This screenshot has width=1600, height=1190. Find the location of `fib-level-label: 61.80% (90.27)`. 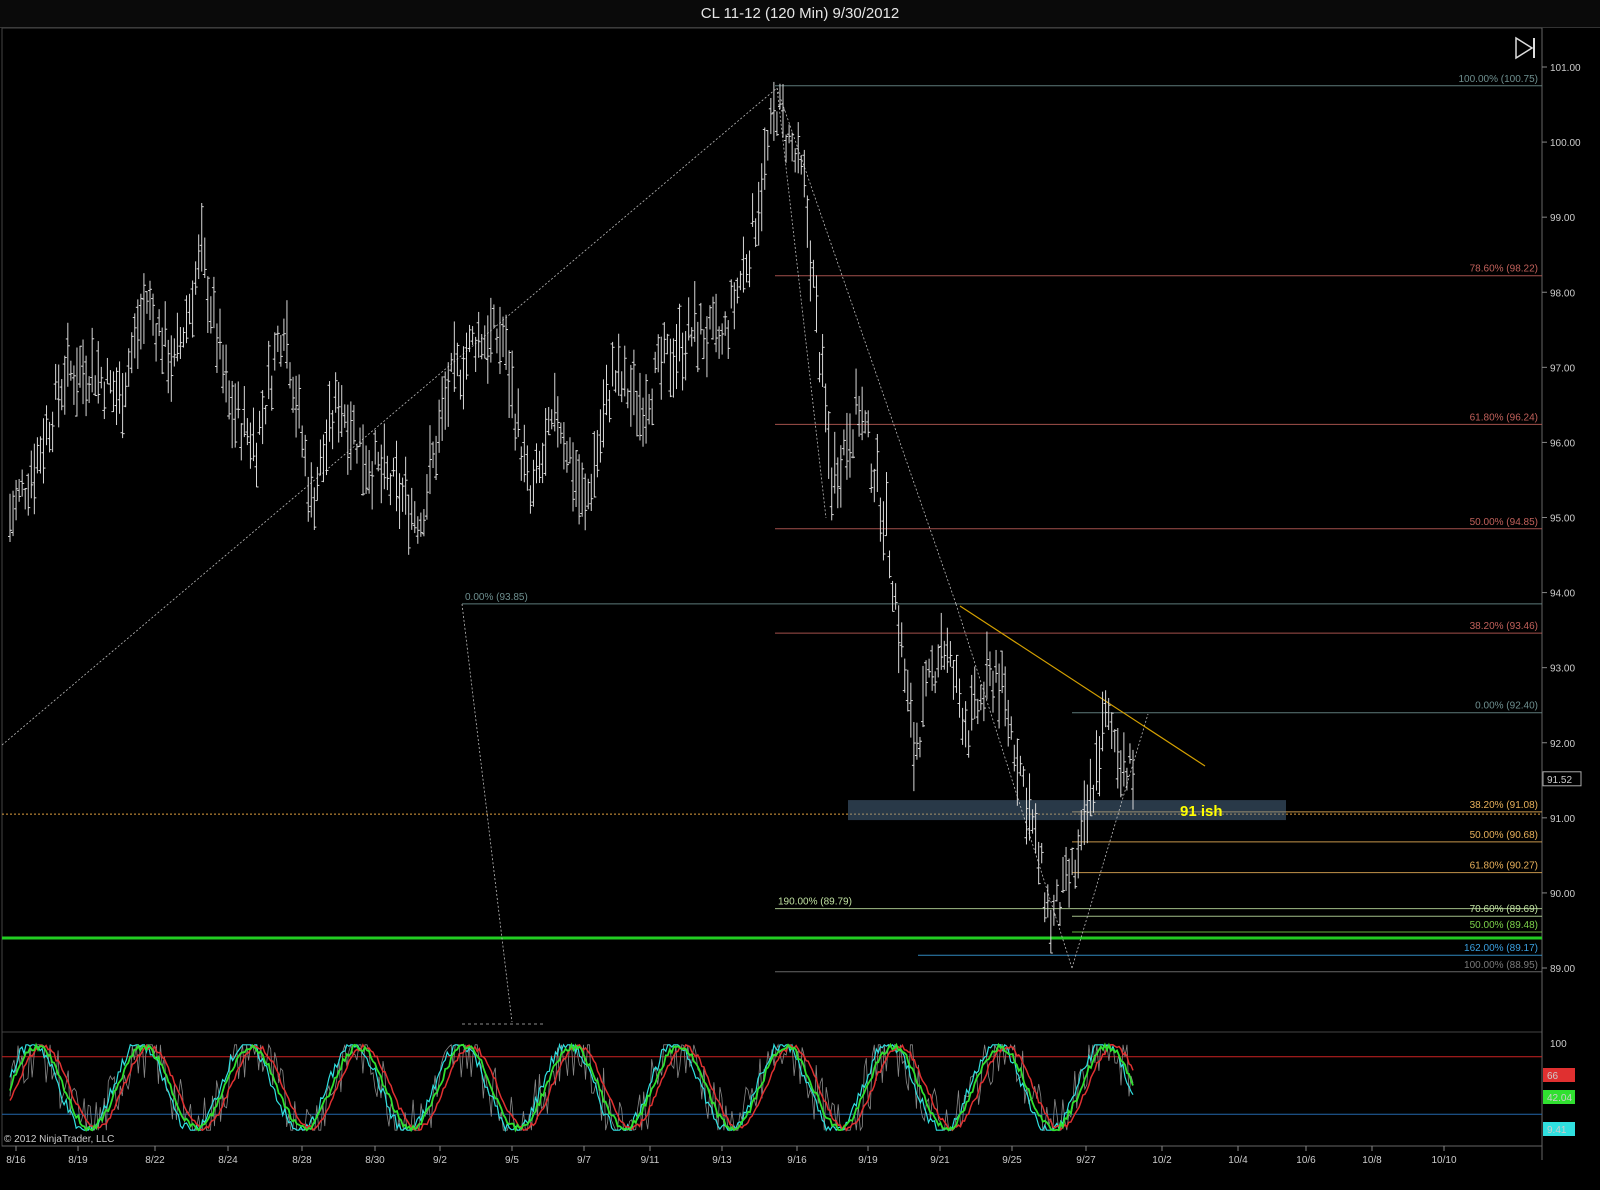

fib-level-label: 61.80% (90.27) is located at coordinates (1504, 866).